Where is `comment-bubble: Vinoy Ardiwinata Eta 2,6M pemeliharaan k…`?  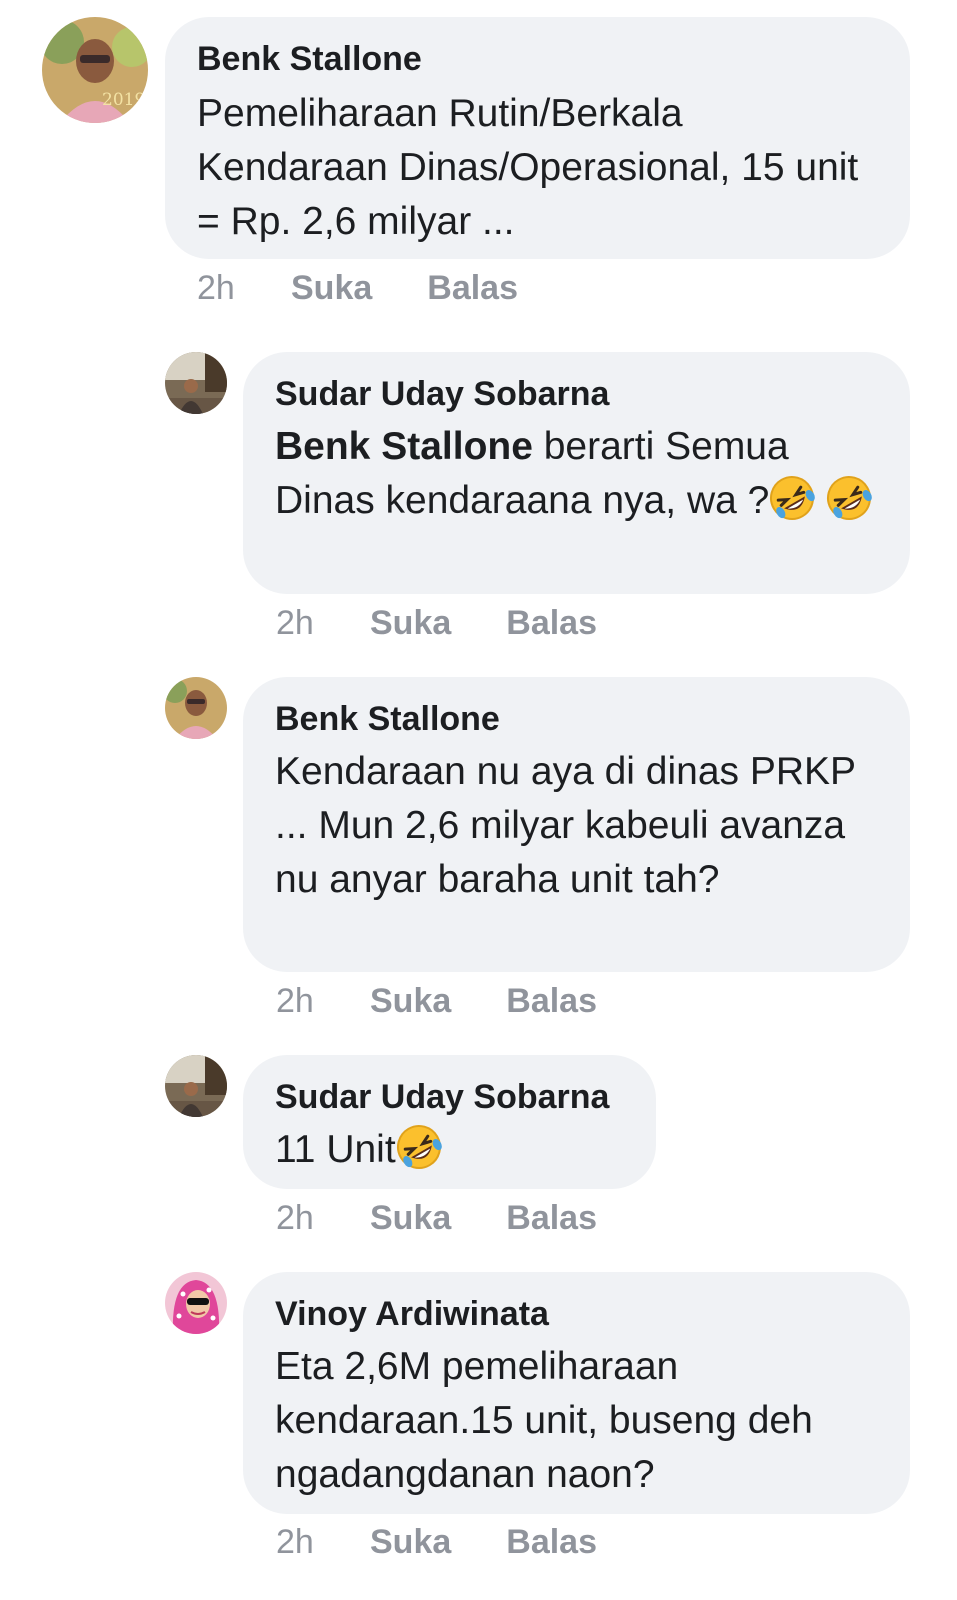 comment-bubble: Vinoy Ardiwinata Eta 2,6M pemeliharaan k… is located at coordinates (576, 1393).